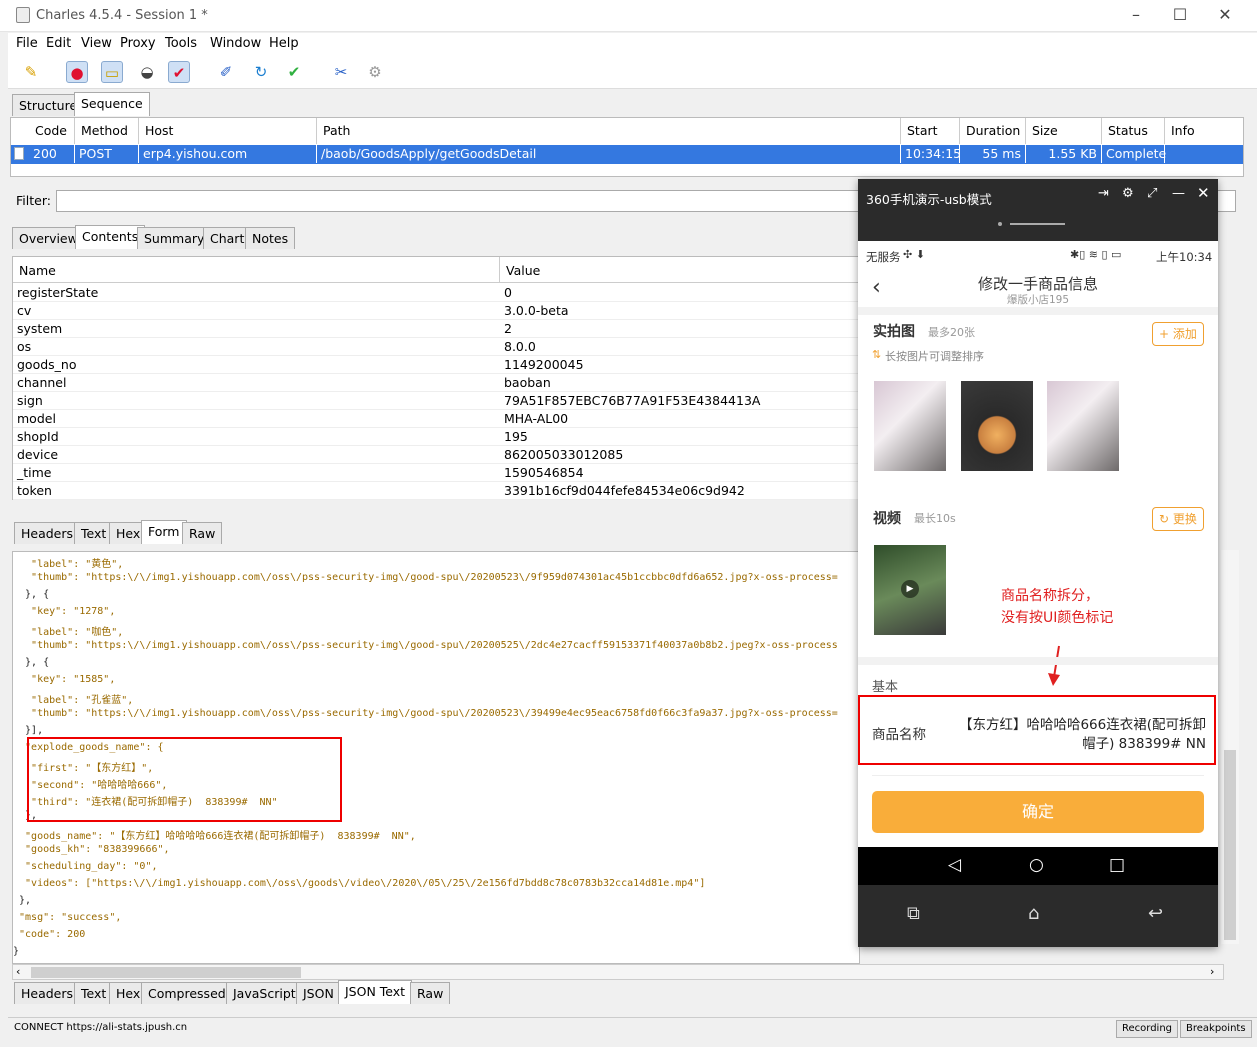  I want to click on param-name: system, so click(40, 328).